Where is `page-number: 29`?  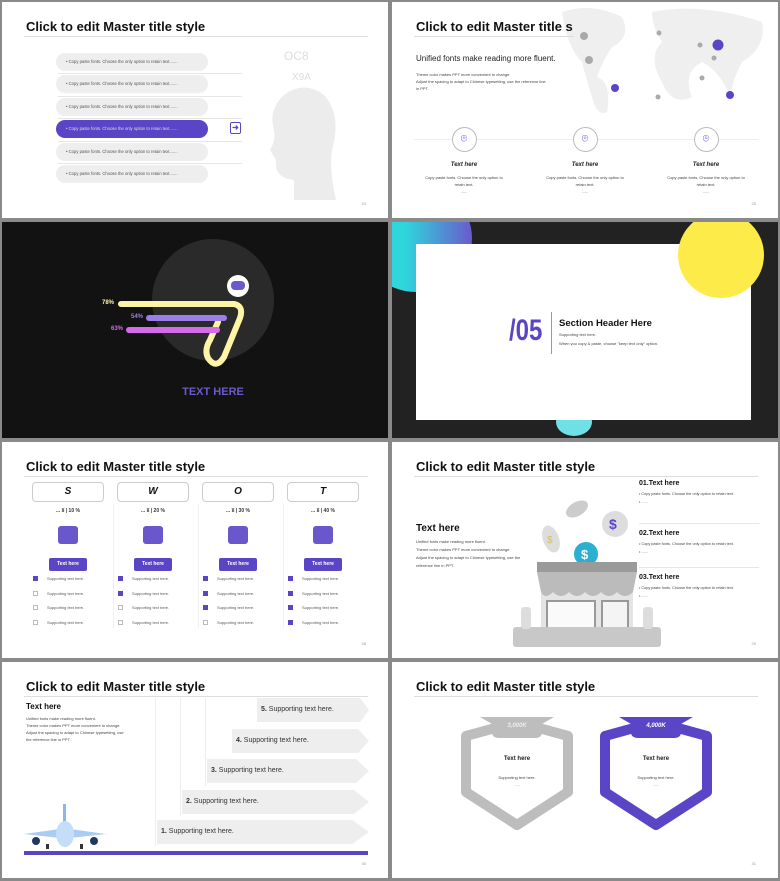
page-number: 29 is located at coordinates (753, 643).